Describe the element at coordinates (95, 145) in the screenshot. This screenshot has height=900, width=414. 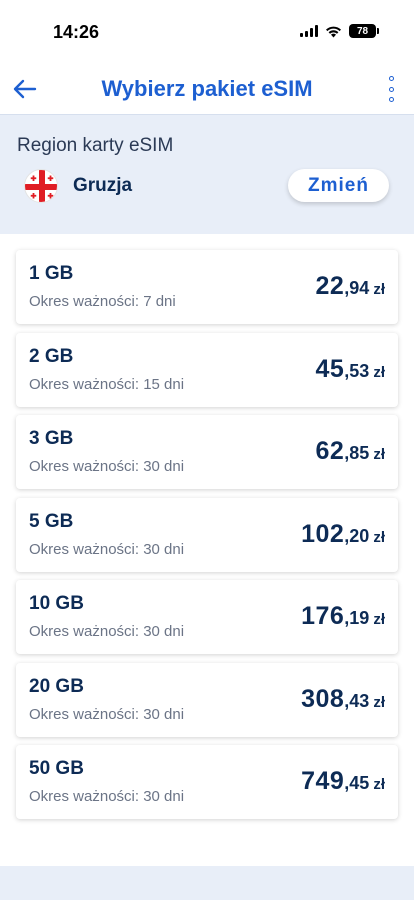
I see `region-label: Region karty eSIM` at that location.